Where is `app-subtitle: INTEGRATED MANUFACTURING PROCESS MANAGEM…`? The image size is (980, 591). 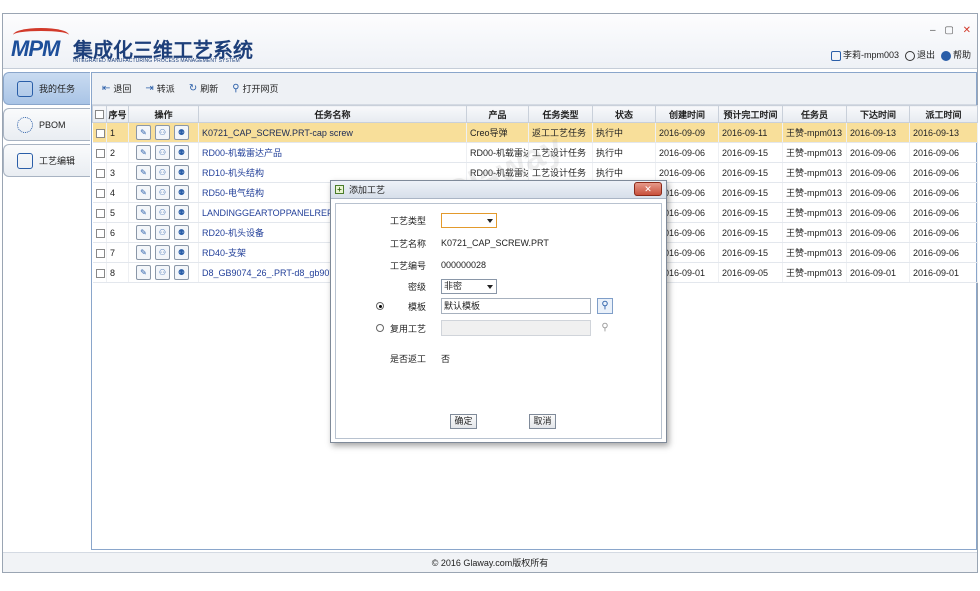
app-subtitle: INTEGRATED MANUFACTURING PROCESS MANAGEM… is located at coordinates (156, 61).